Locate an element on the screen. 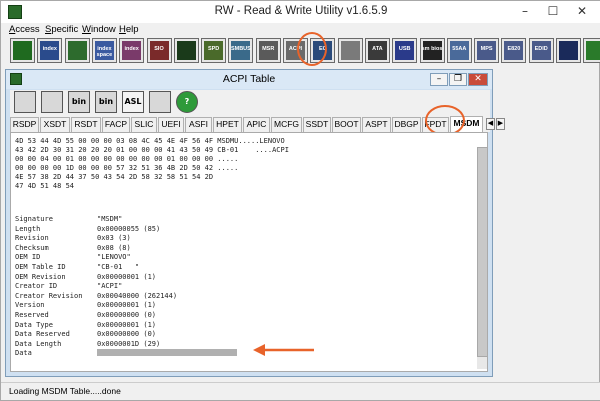 The height and width of the screenshot is (401, 600). menu-bar: Access Specific Window Help is located at coordinates (300, 30).